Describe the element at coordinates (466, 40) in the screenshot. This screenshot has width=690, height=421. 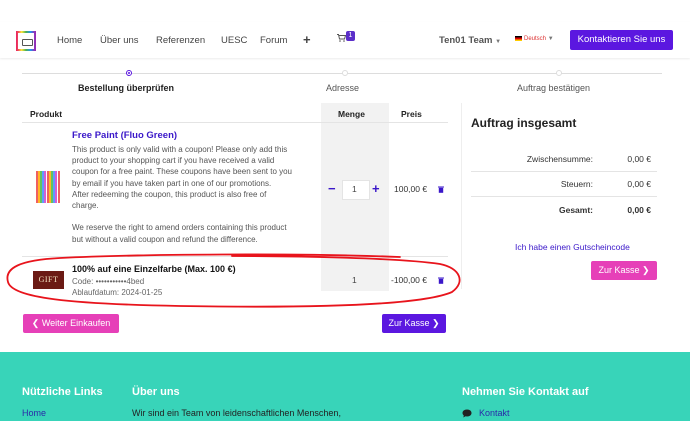
I see `team-name: Ten01 Team` at that location.